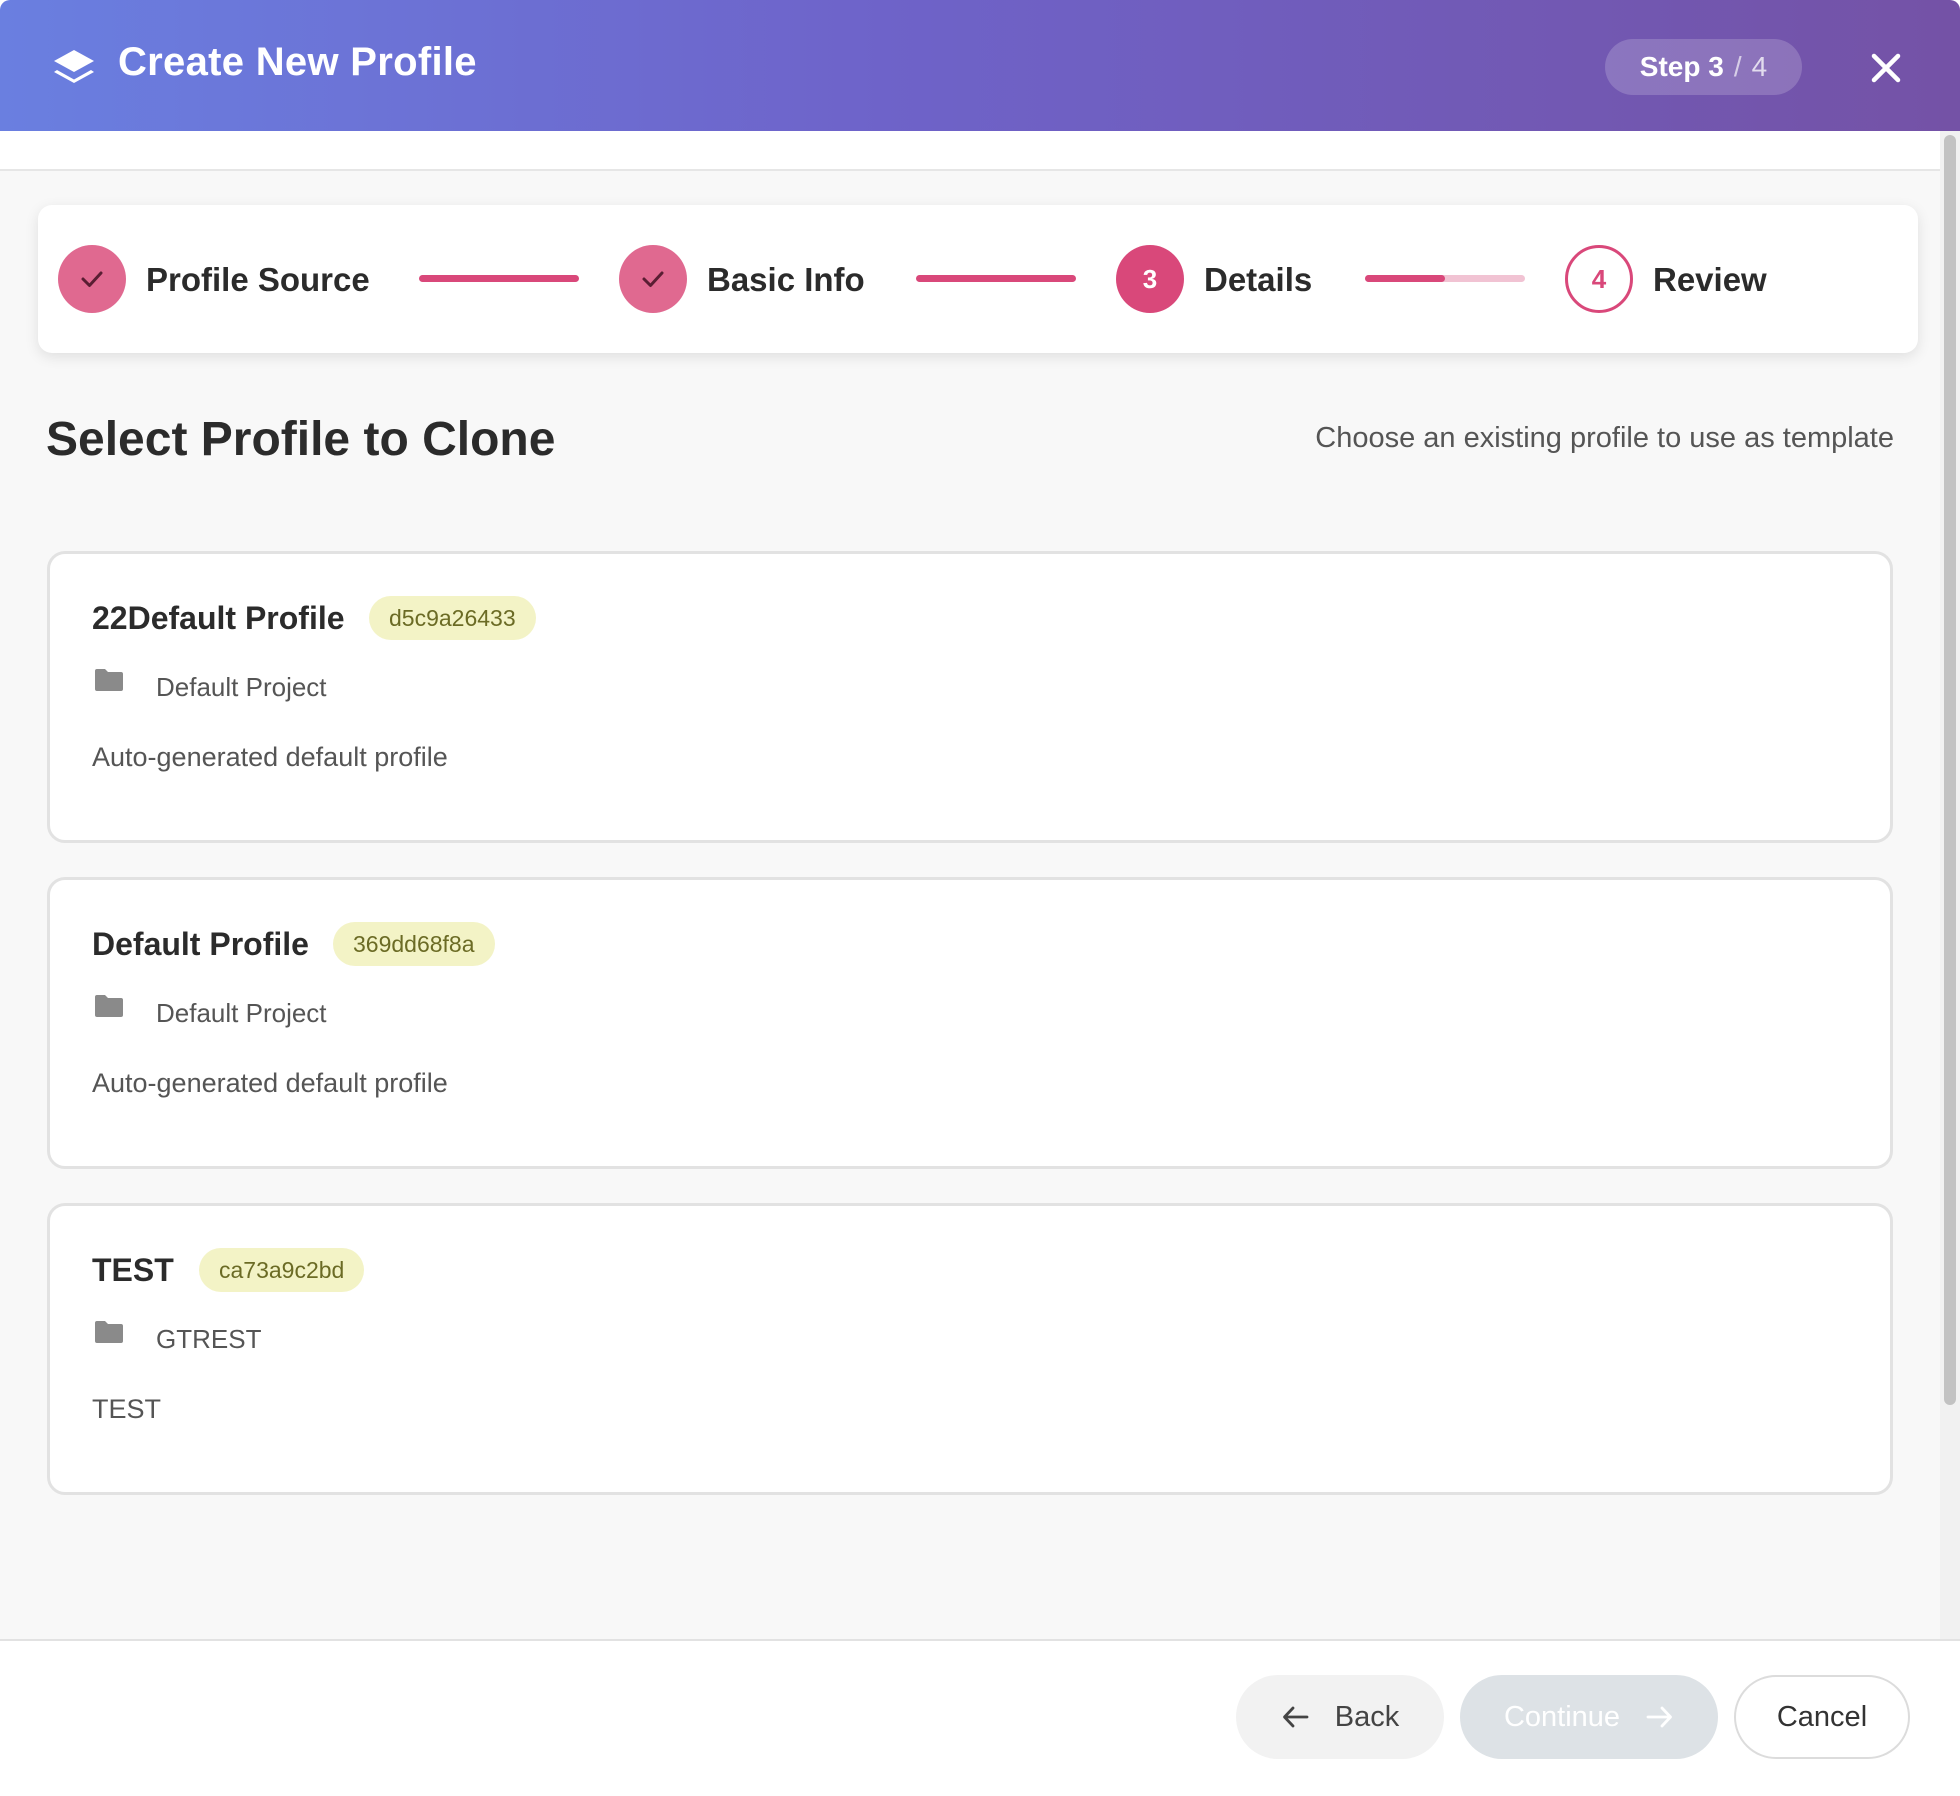  I want to click on step-1-completed-marker, so click(92, 279).